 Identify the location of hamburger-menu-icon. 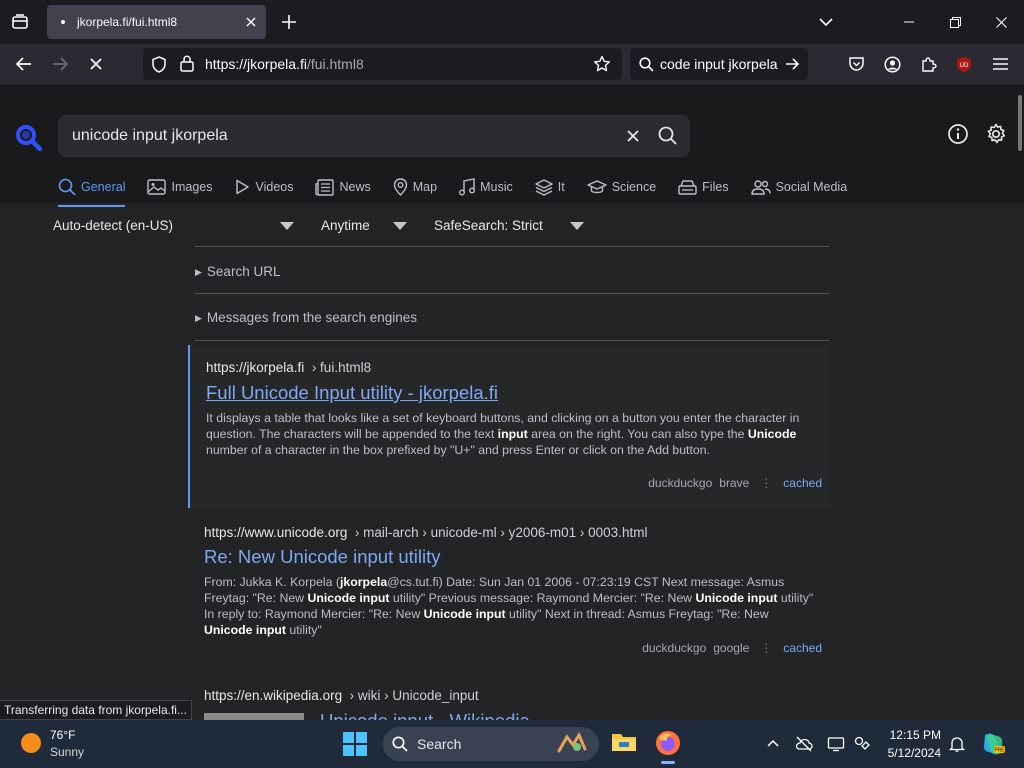
(1000, 64).